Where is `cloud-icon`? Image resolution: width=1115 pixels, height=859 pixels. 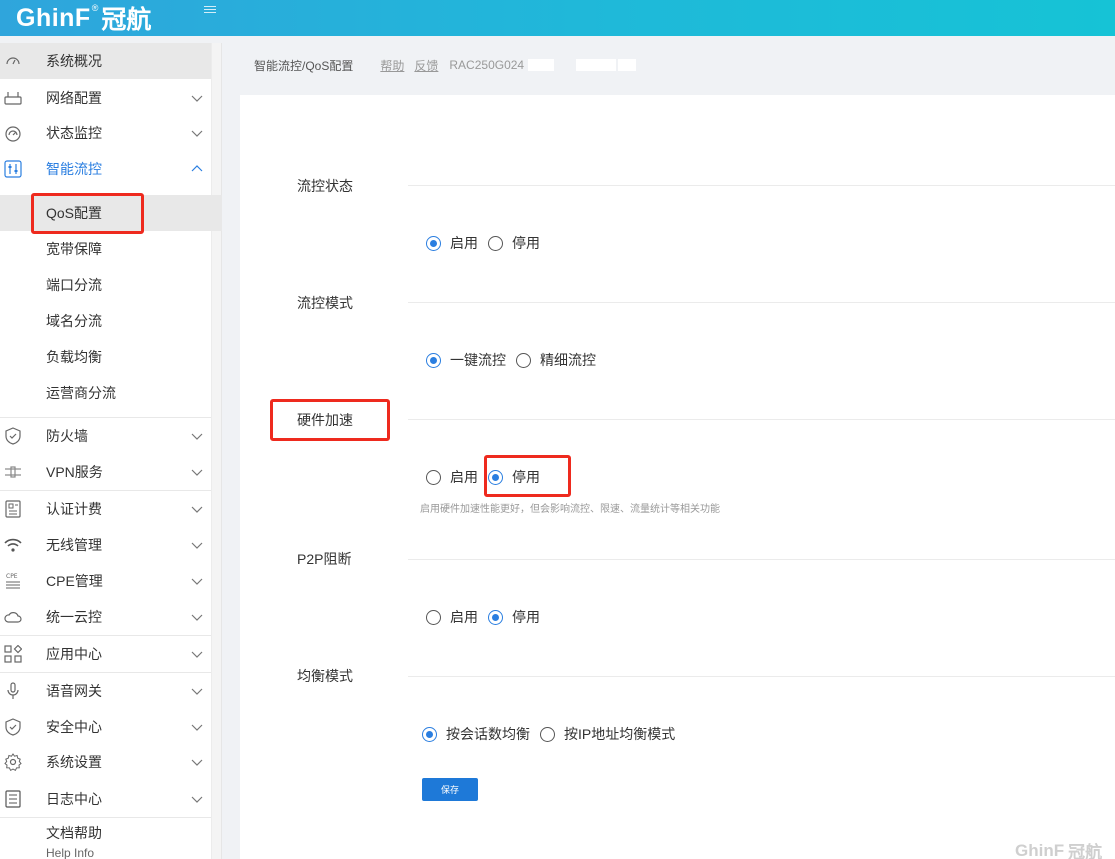 cloud-icon is located at coordinates (13, 617).